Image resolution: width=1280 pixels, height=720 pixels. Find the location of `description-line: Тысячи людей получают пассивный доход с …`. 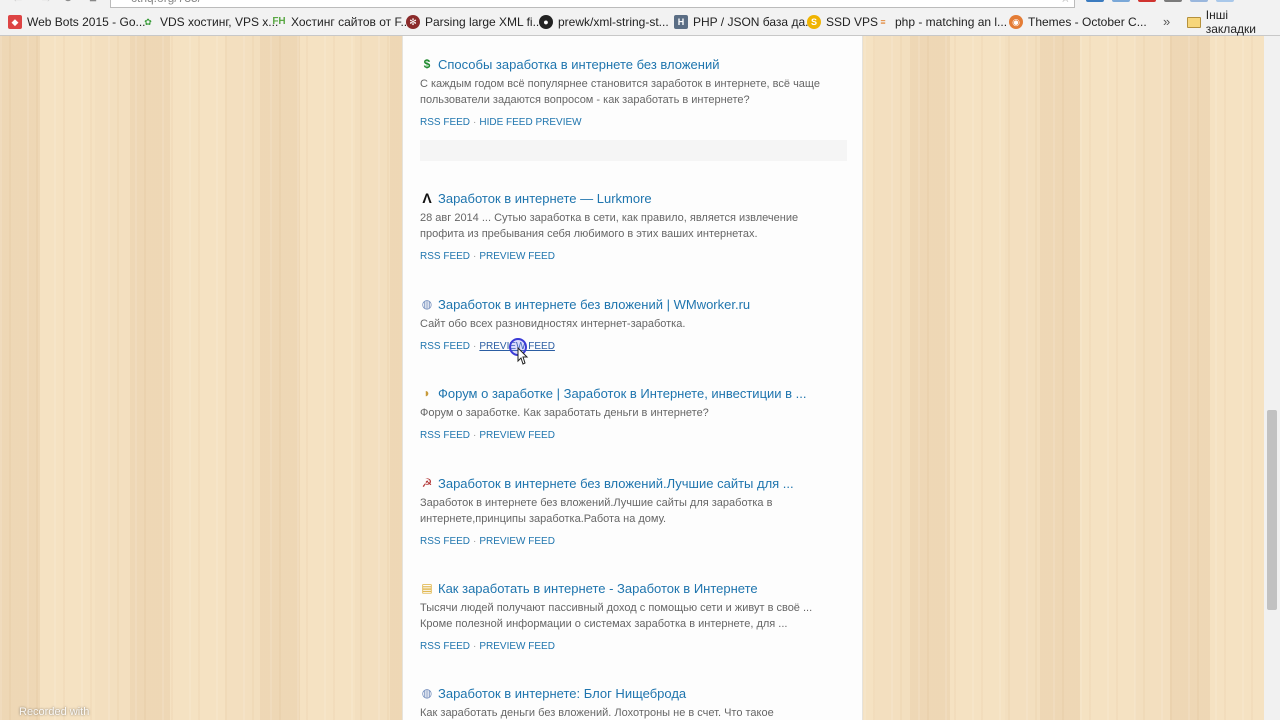

description-line: Тысячи людей получают пассивный доход с … is located at coordinates (616, 608).